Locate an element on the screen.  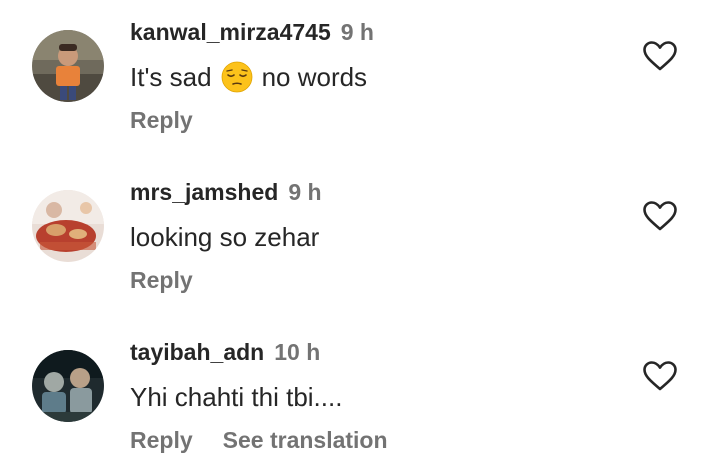
group-photo-avatar-icon is located at coordinates (68, 386).